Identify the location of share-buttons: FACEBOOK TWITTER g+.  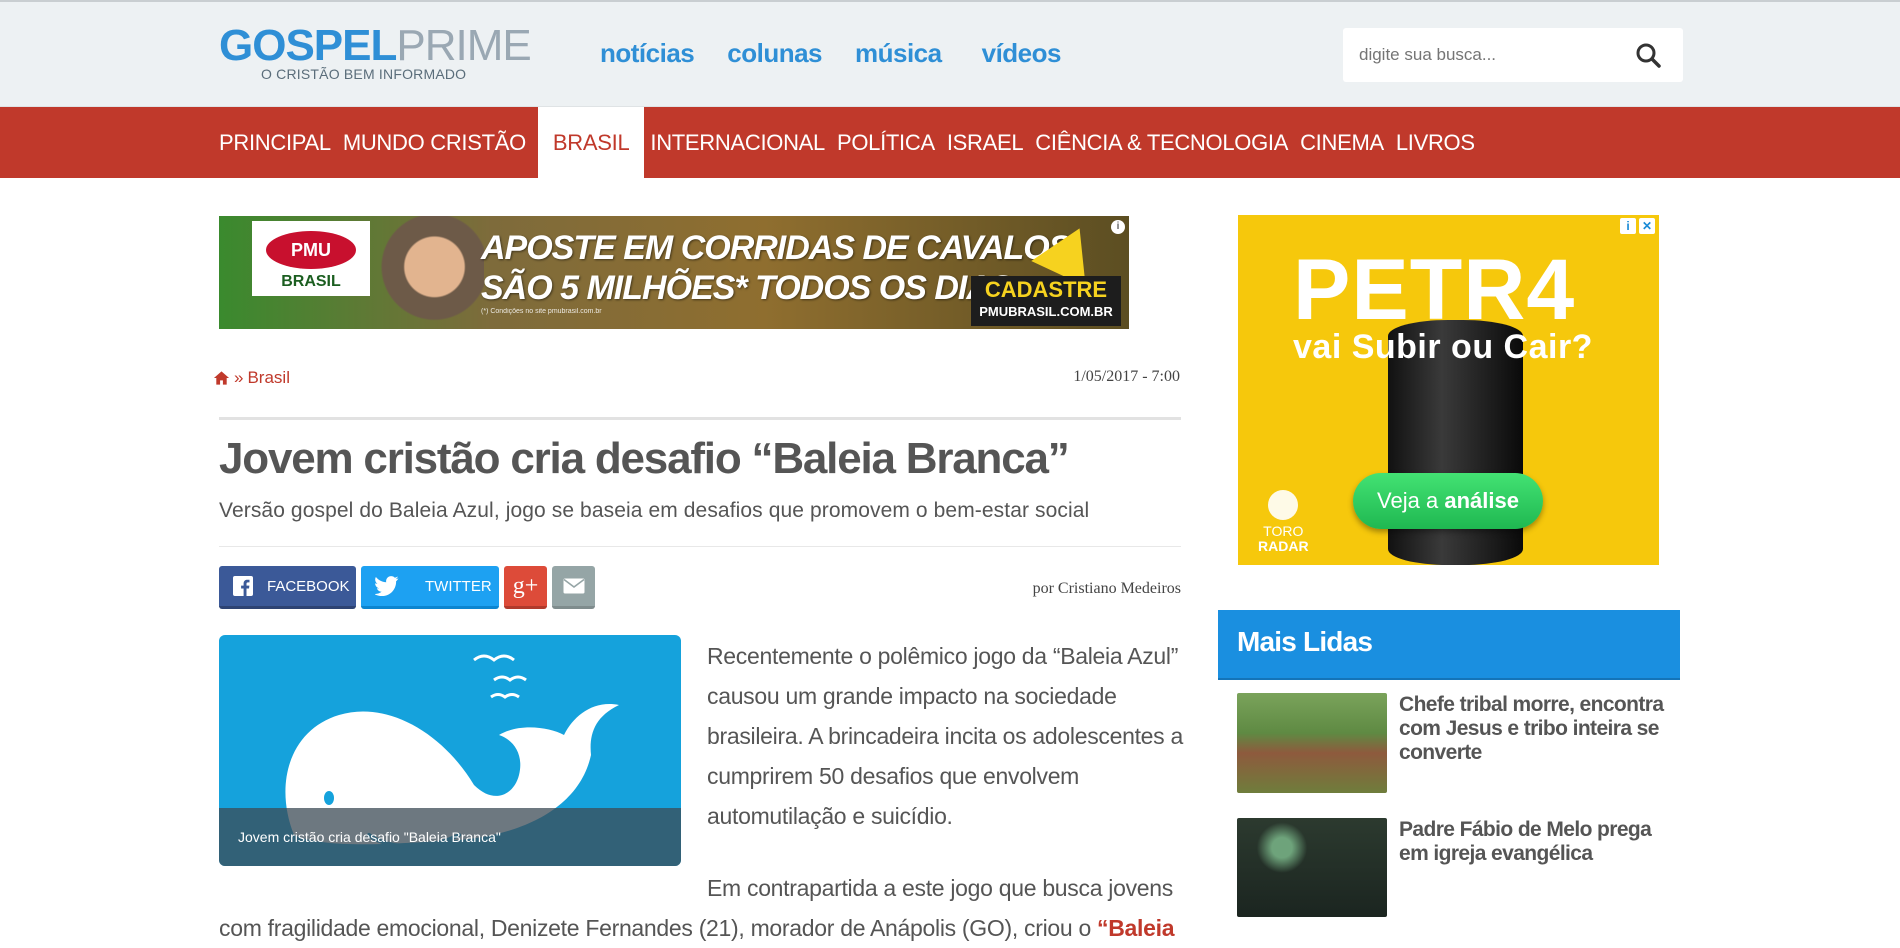
(407, 587).